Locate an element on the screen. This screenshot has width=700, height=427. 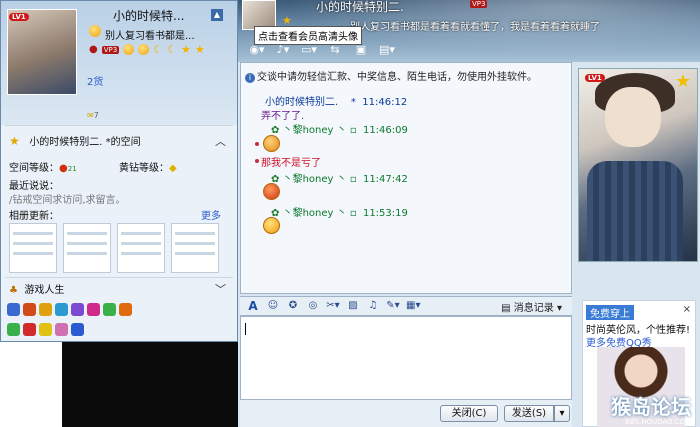
friend-signature: 别人复习看书都是看着看就看懂了，我是看着看着就睡了 is located at coordinates (475, 27).